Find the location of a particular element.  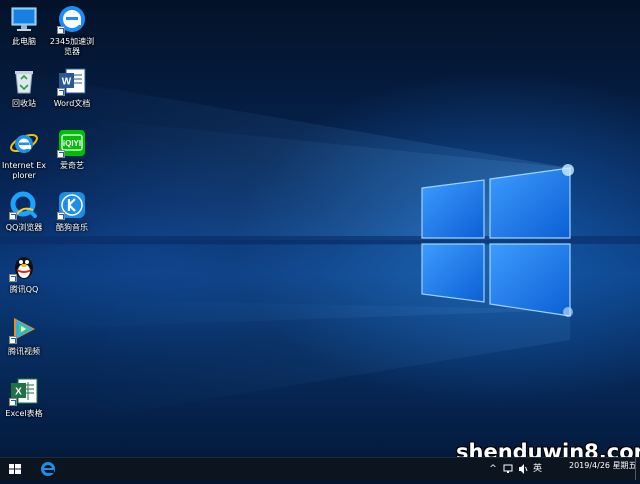

network-icon is located at coordinates (508, 469).